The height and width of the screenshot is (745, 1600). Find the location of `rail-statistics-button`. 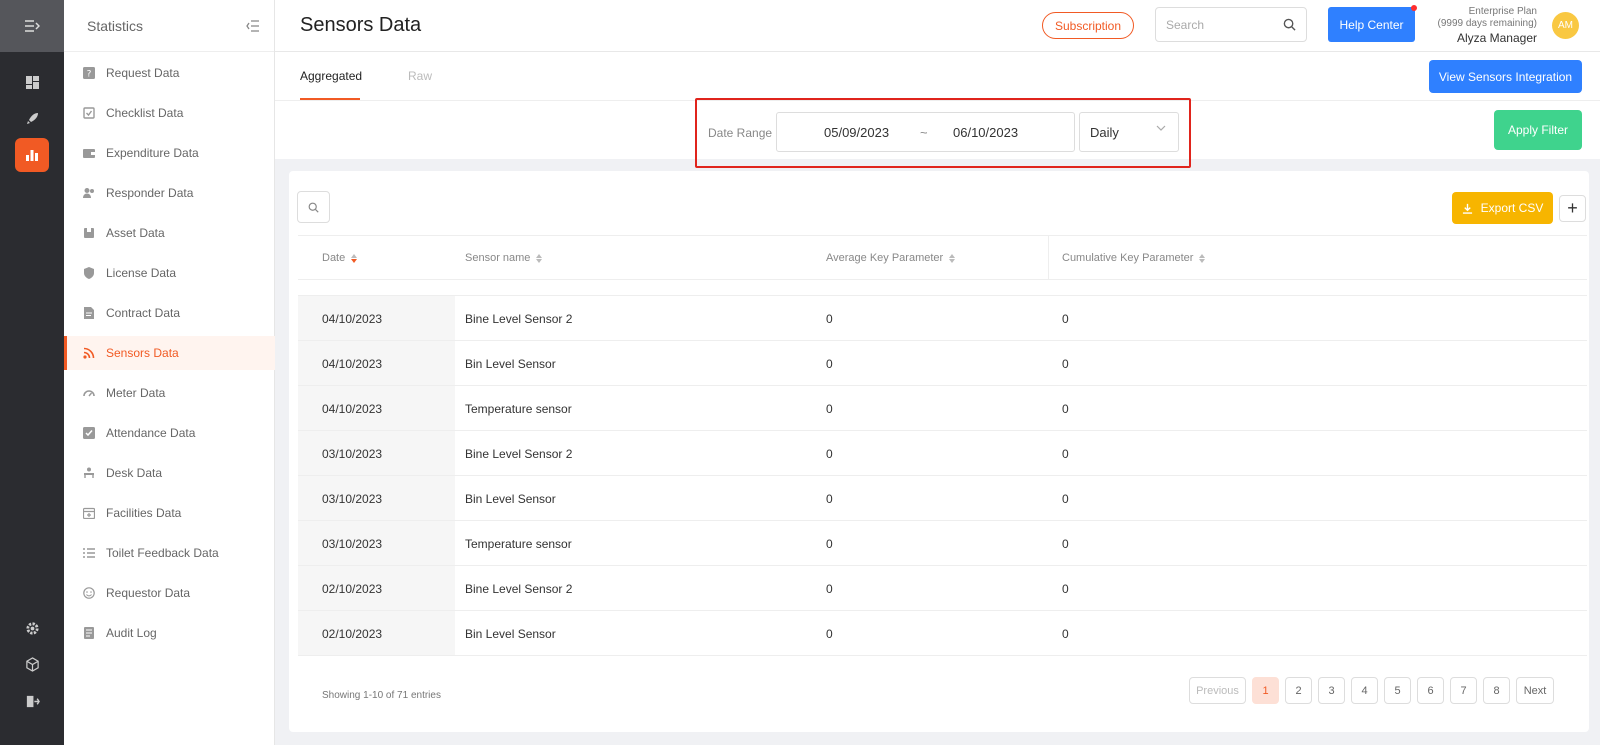

rail-statistics-button is located at coordinates (32, 155).